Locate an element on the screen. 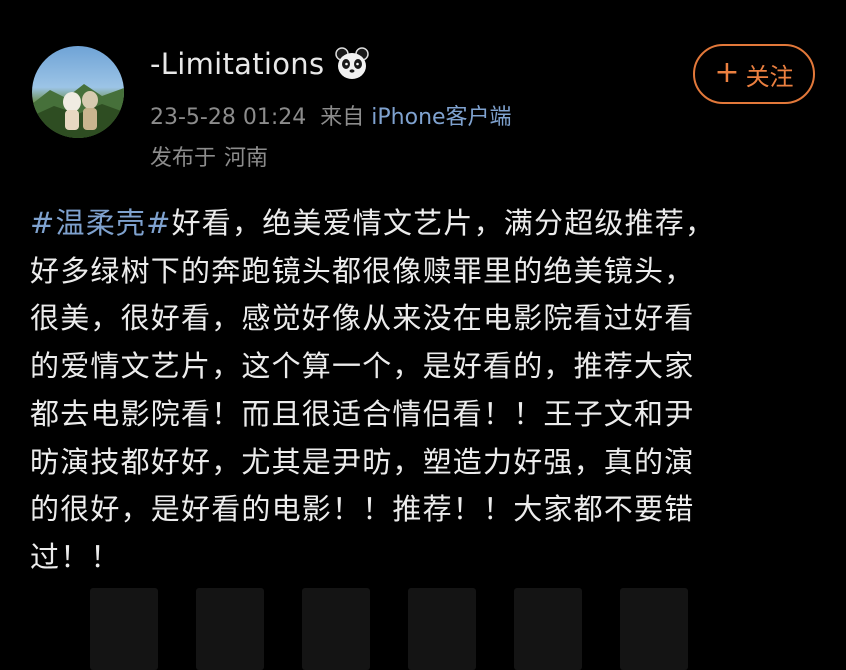 This screenshot has width=846, height=670. source-prefix: 来自 is located at coordinates (342, 117).